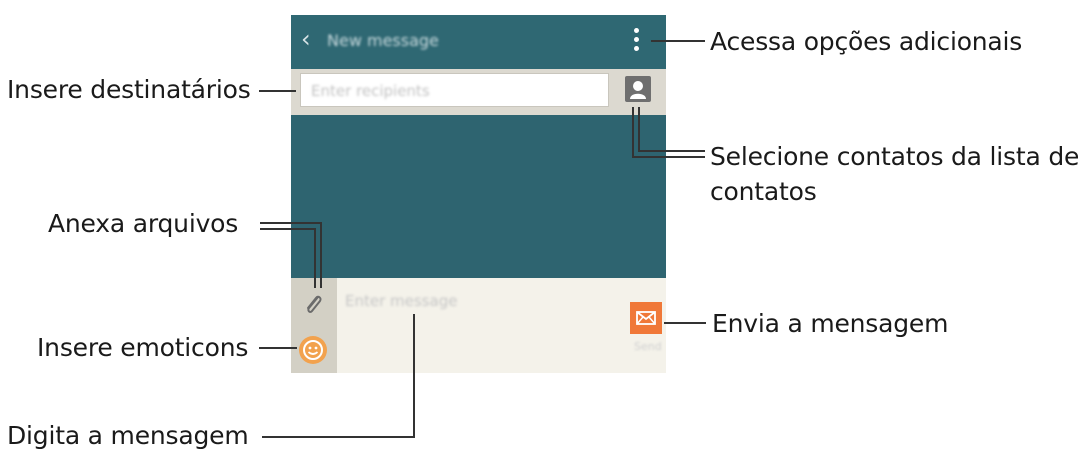 This screenshot has width=1078, height=450. What do you see at coordinates (894, 156) in the screenshot?
I see `label-contacts-1: Selecione contatos da lista de` at bounding box center [894, 156].